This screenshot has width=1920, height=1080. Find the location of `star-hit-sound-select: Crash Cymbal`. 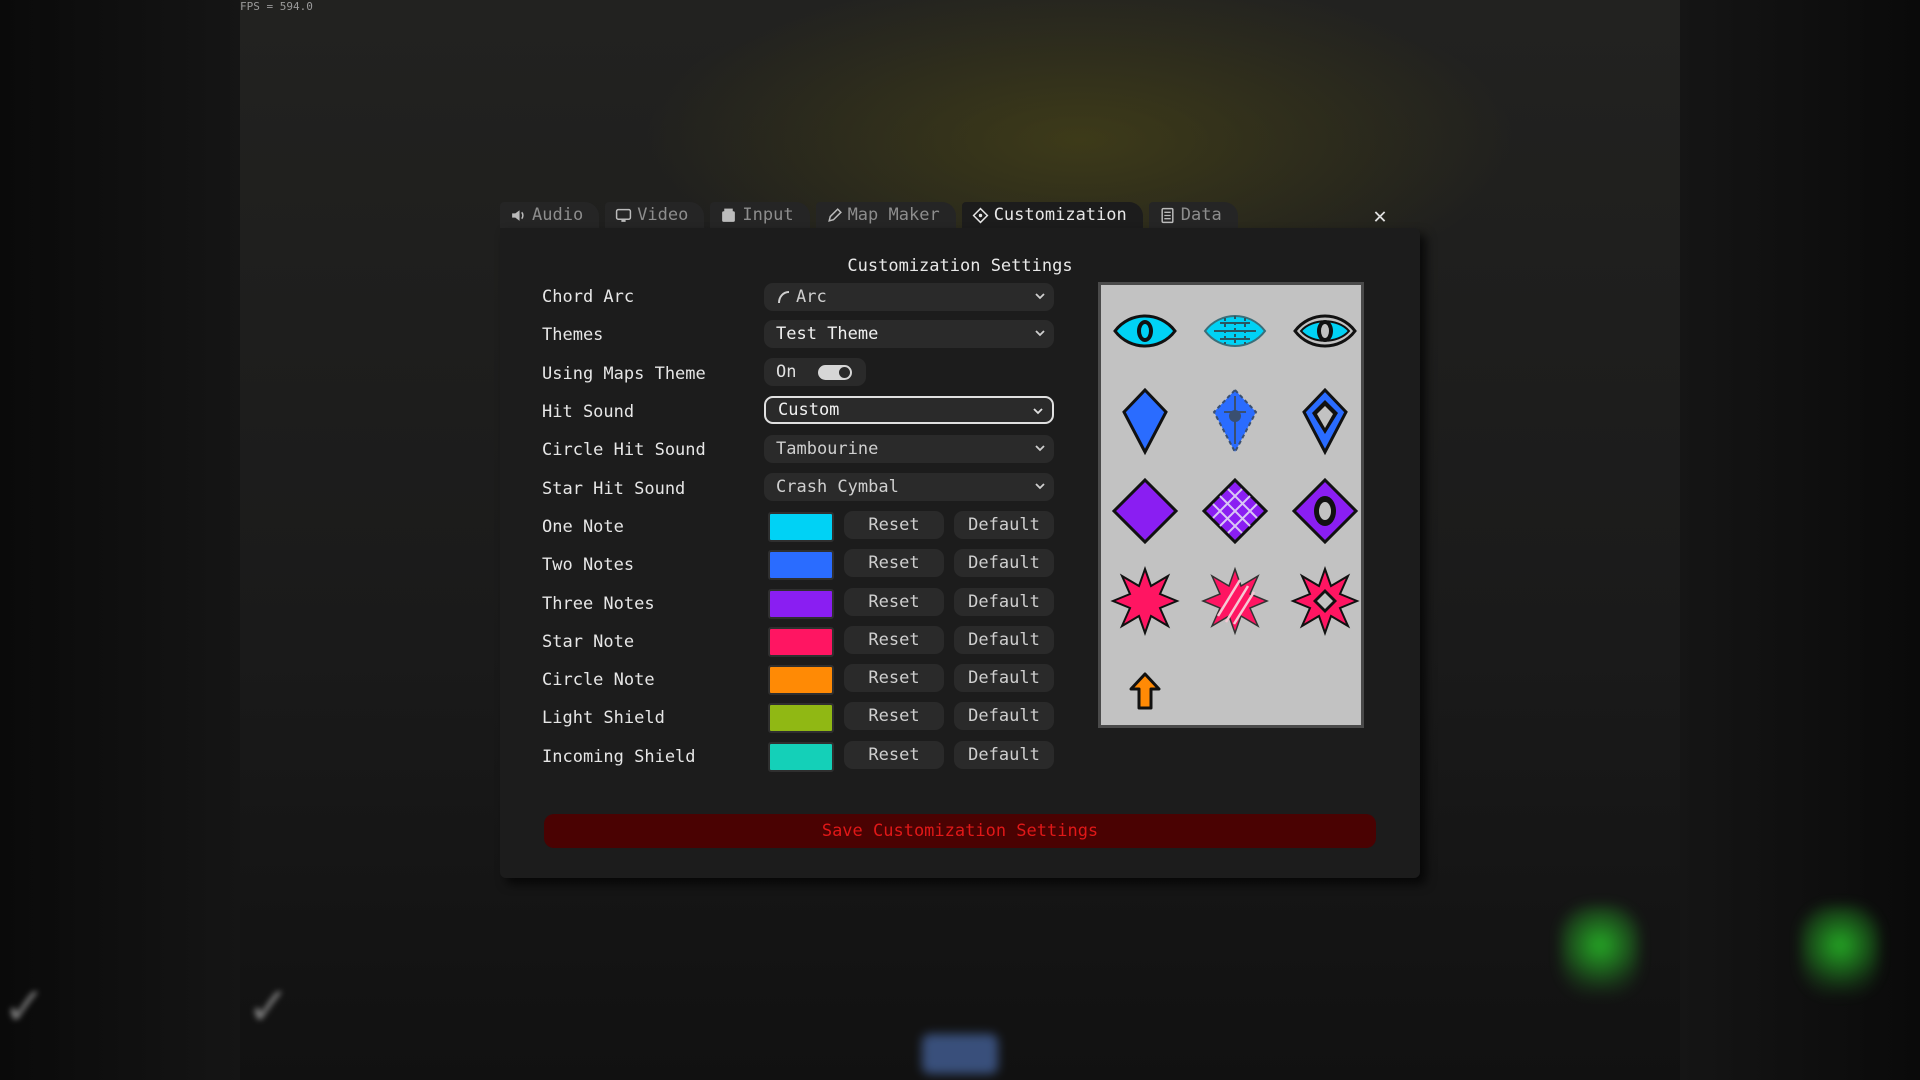

star-hit-sound-select: Crash Cymbal is located at coordinates (909, 487).